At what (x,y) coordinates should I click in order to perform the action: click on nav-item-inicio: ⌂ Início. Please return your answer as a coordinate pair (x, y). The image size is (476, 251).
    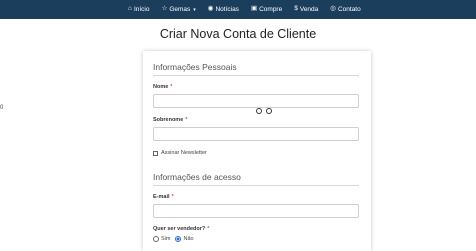
    Looking at the image, I should click on (138, 9).